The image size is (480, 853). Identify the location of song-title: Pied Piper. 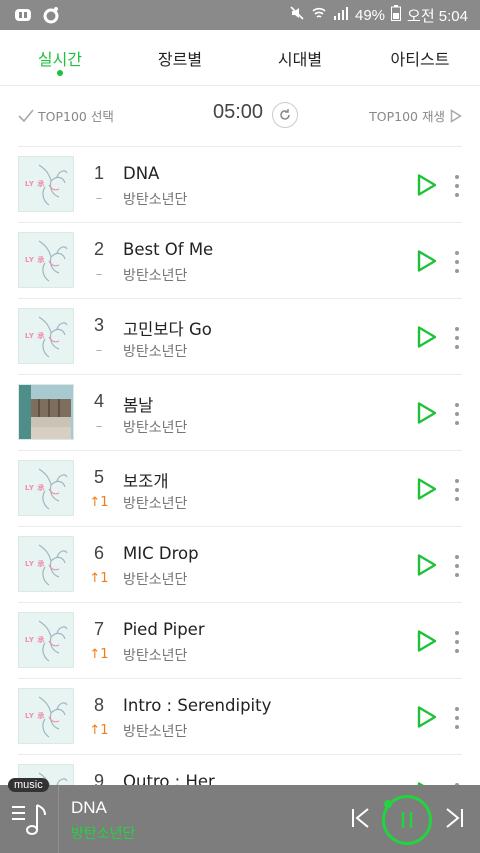
(164, 629).